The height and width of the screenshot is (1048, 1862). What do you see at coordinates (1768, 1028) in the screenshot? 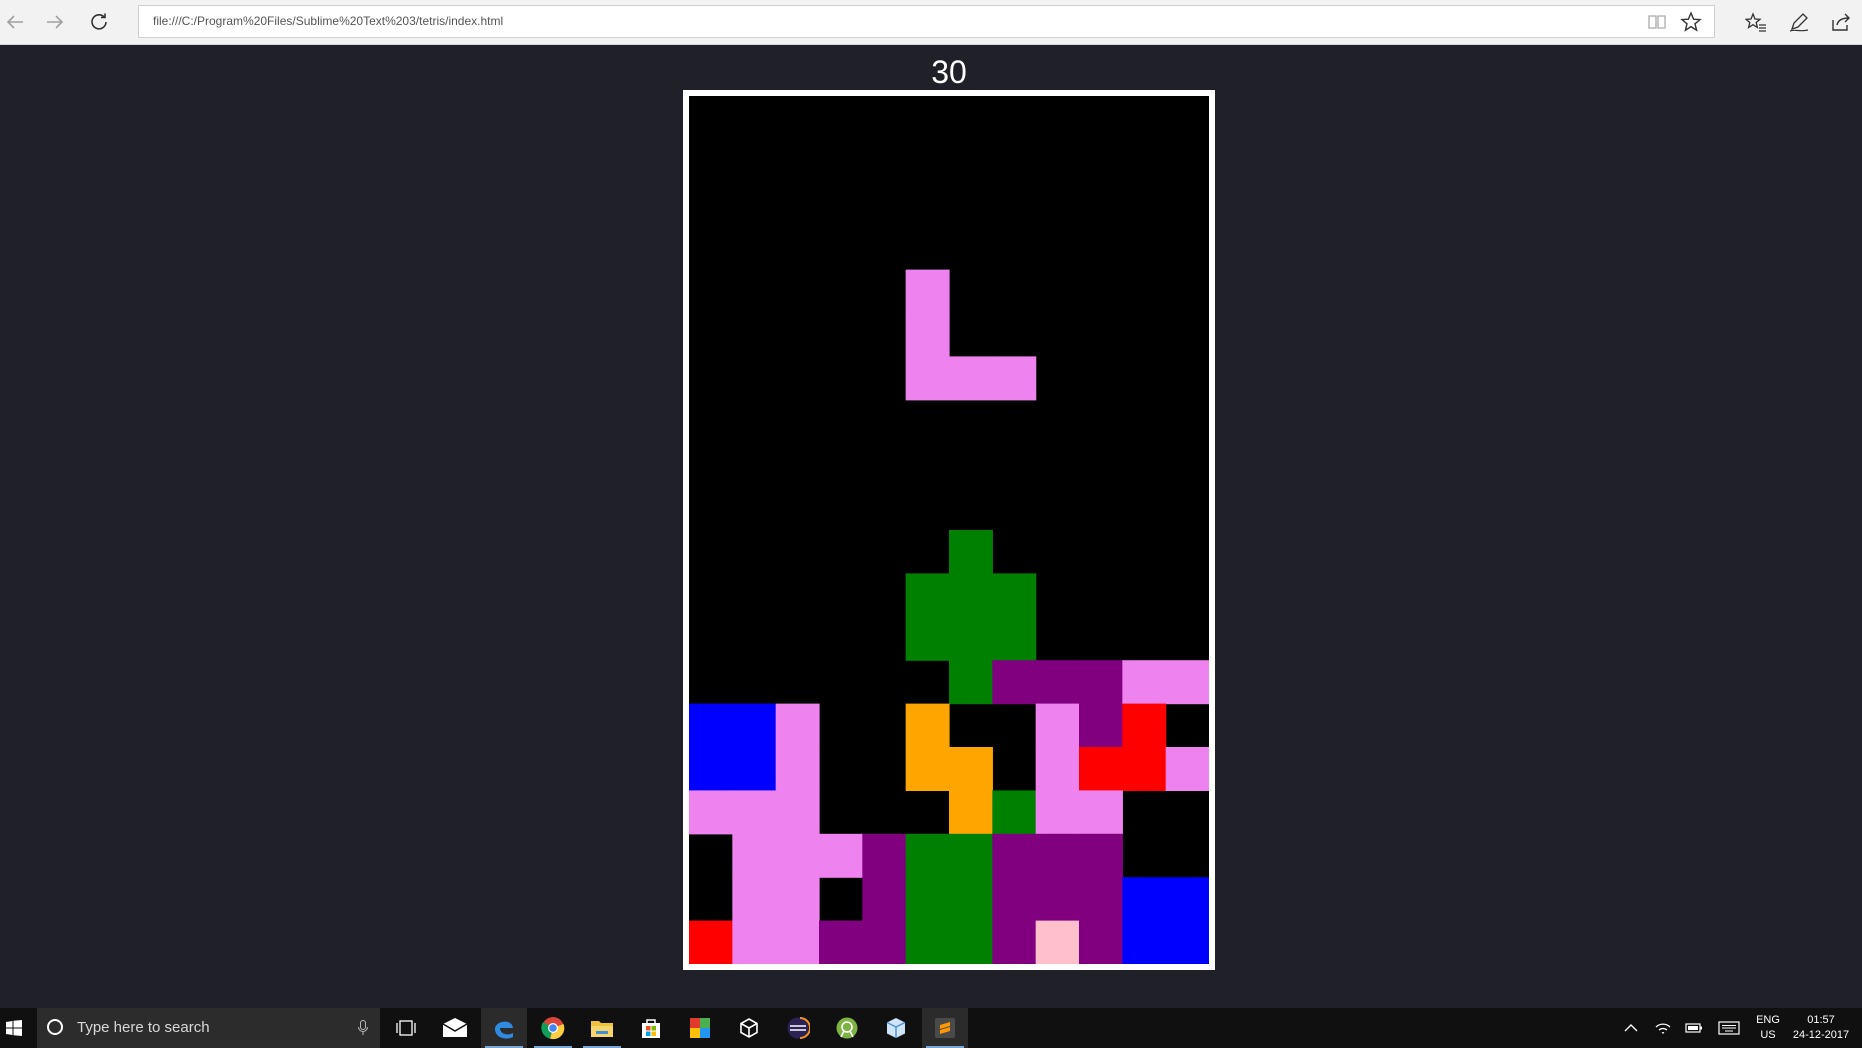
I see `language-indicator: ENG US` at bounding box center [1768, 1028].